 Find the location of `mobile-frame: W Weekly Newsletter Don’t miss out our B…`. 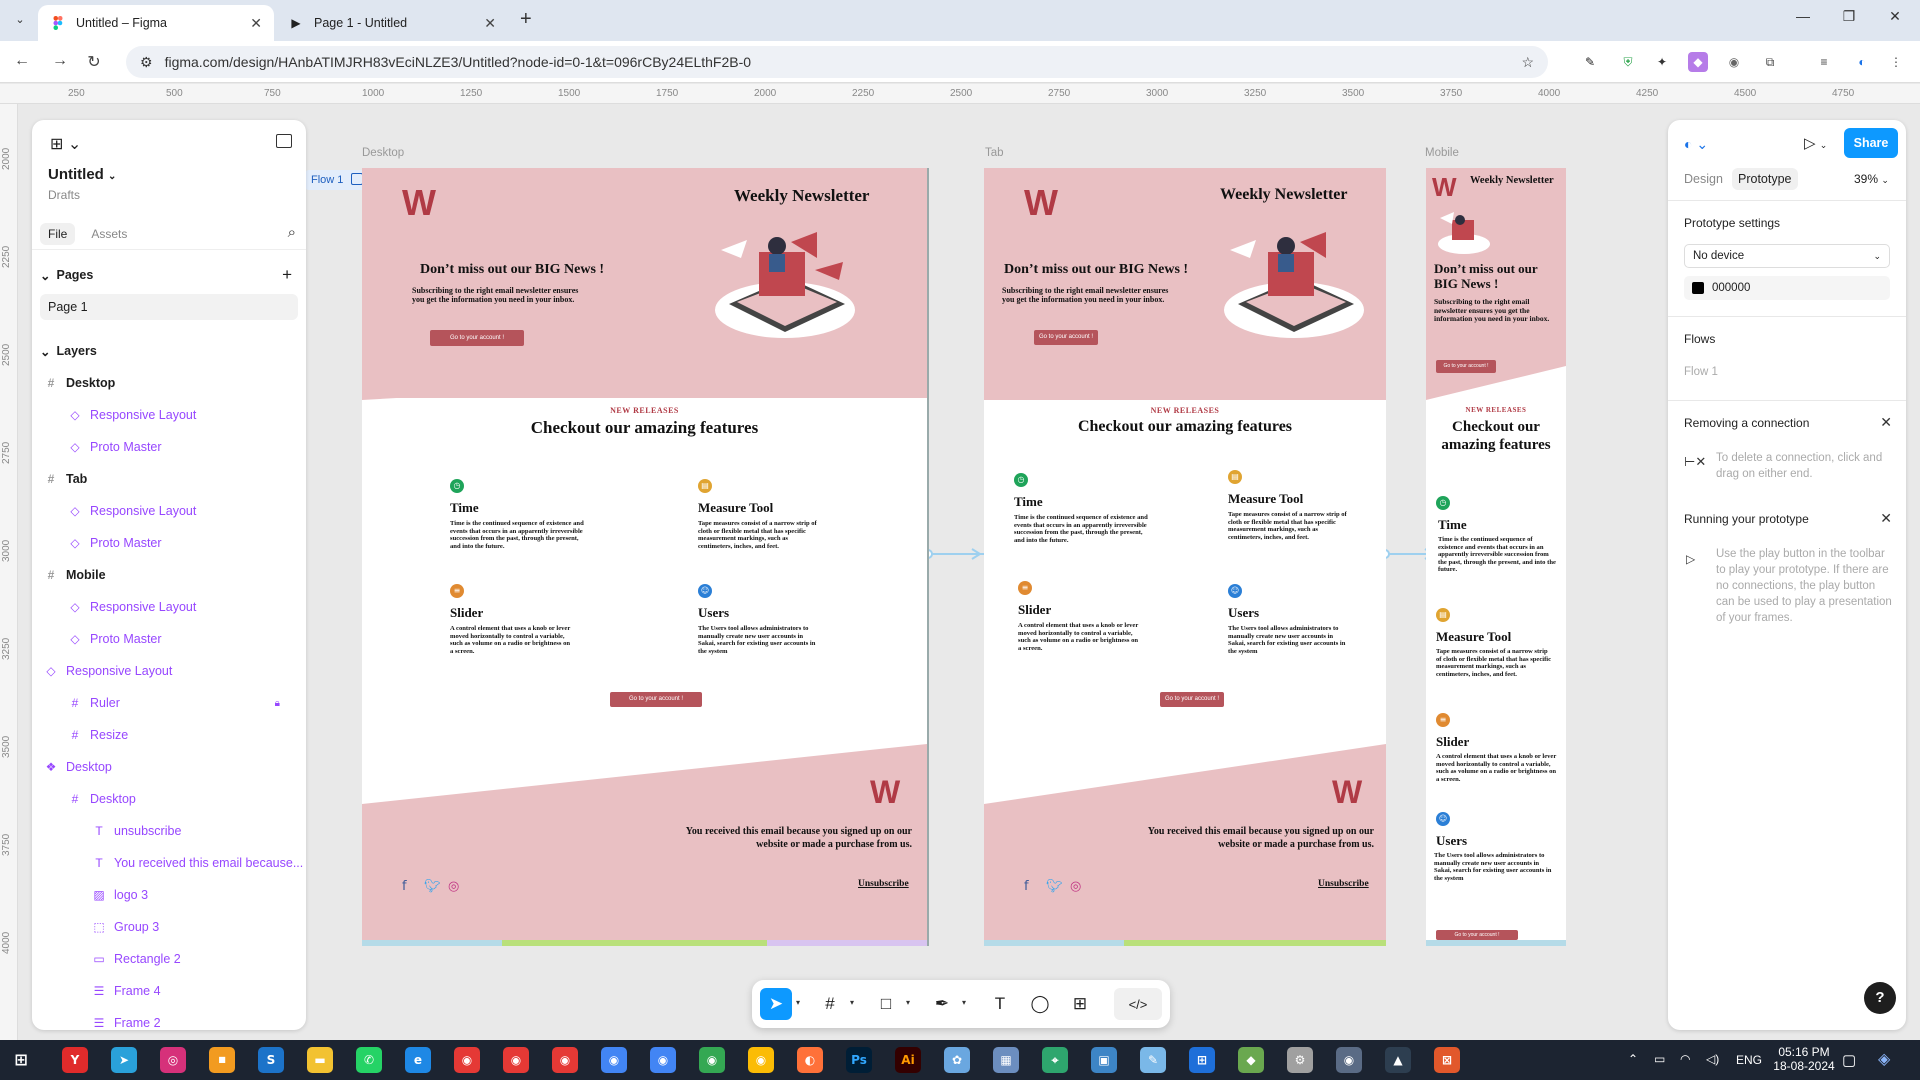

mobile-frame: W Weekly Newsletter Don’t miss out our B… is located at coordinates (1496, 557).